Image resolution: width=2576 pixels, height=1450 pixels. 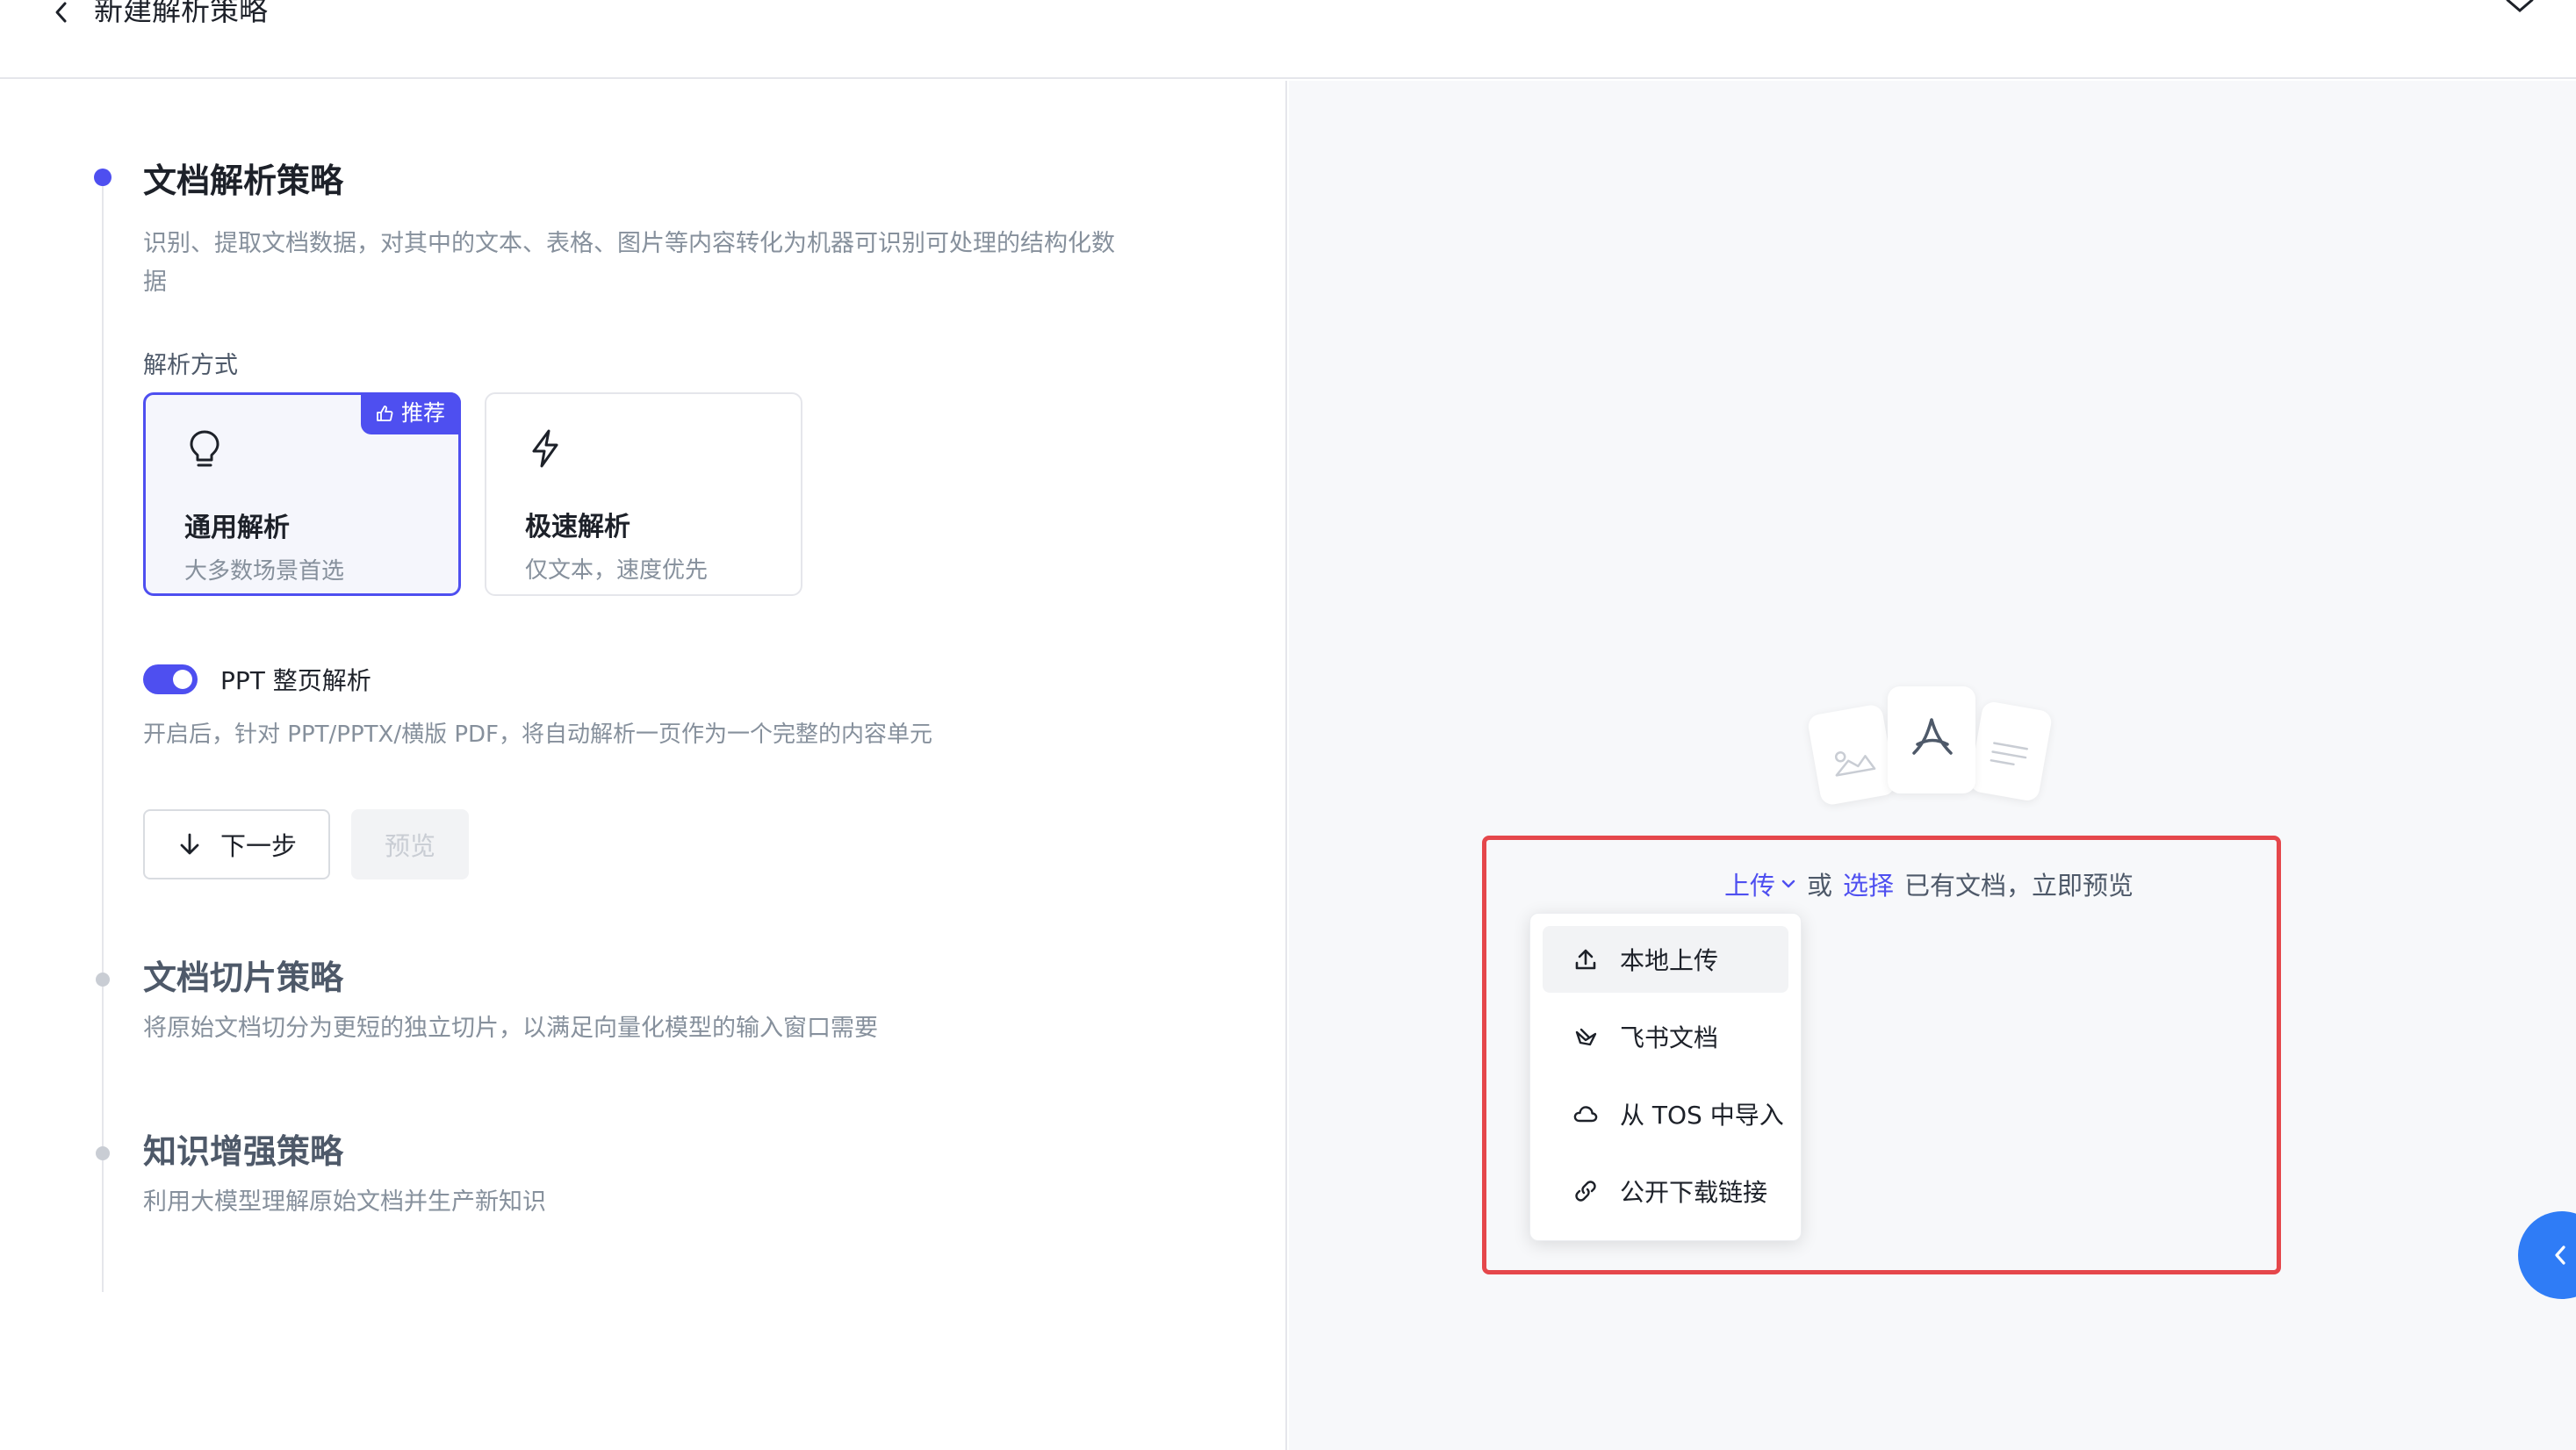 What do you see at coordinates (189, 844) in the screenshot?
I see `arrow-down-icon` at bounding box center [189, 844].